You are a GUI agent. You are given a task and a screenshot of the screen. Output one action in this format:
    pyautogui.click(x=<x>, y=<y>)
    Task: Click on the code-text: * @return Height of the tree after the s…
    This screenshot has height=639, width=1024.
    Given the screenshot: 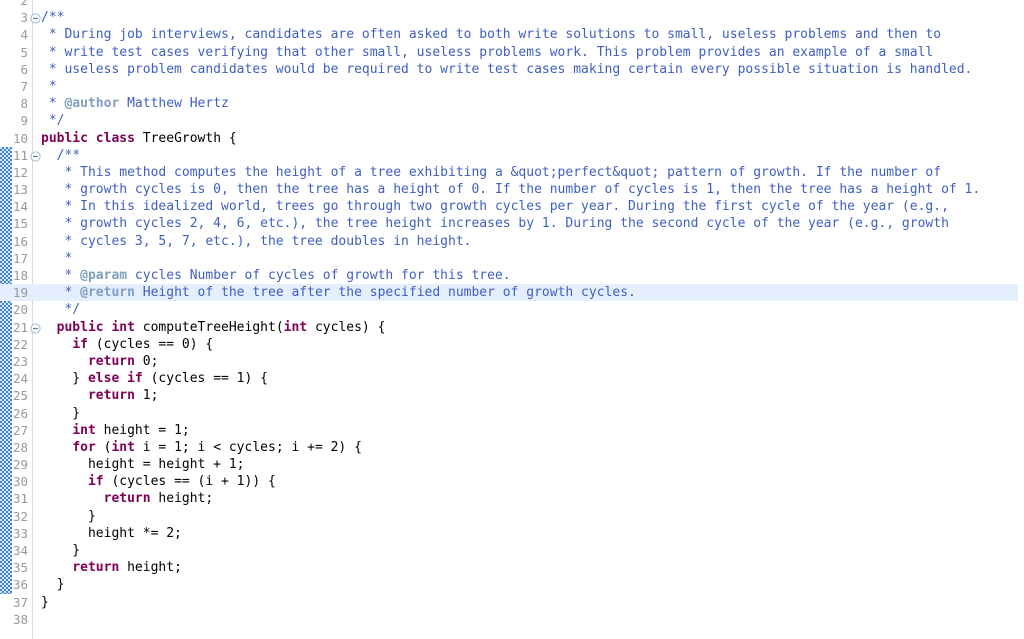 What is the action you would take?
    pyautogui.click(x=338, y=292)
    